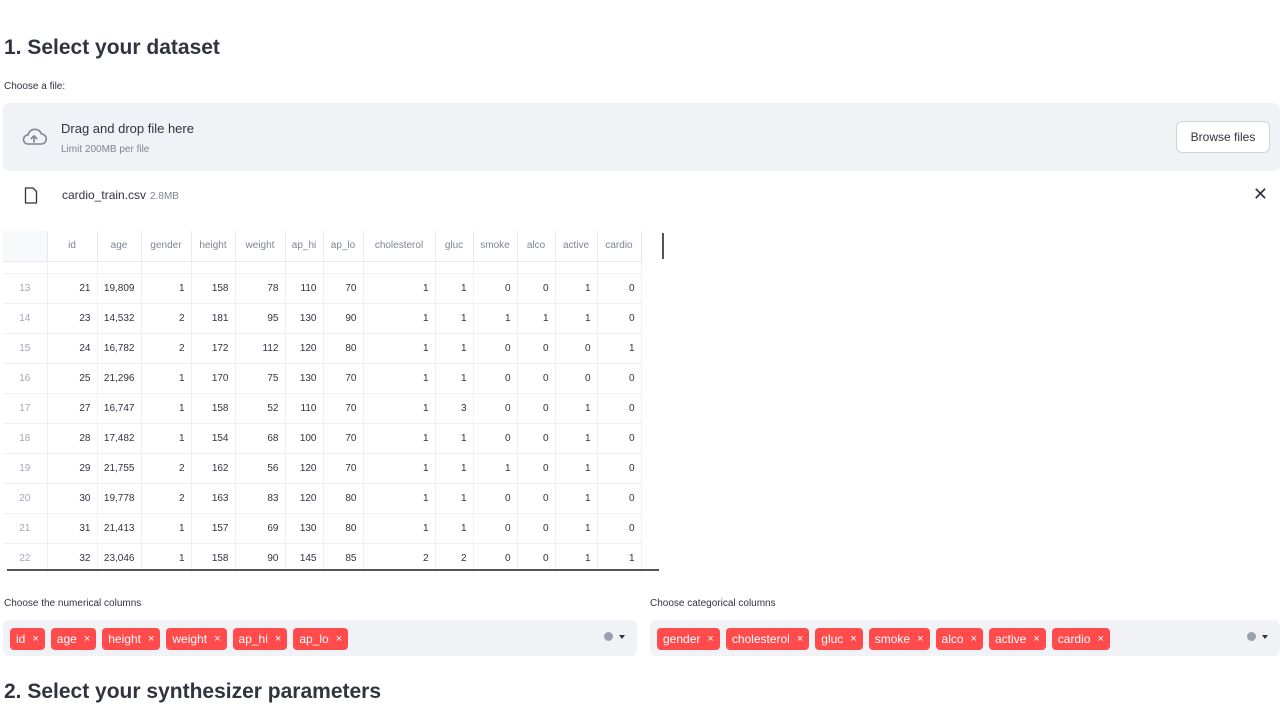 The image size is (1280, 720). I want to click on table-cell: 163, so click(213, 498).